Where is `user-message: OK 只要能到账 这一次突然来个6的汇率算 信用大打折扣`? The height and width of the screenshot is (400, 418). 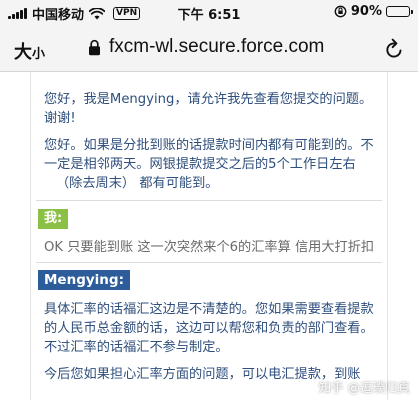 user-message: OK 只要能到账 这一次突然来个6的汇率算 信用大打折扣 is located at coordinates (209, 247).